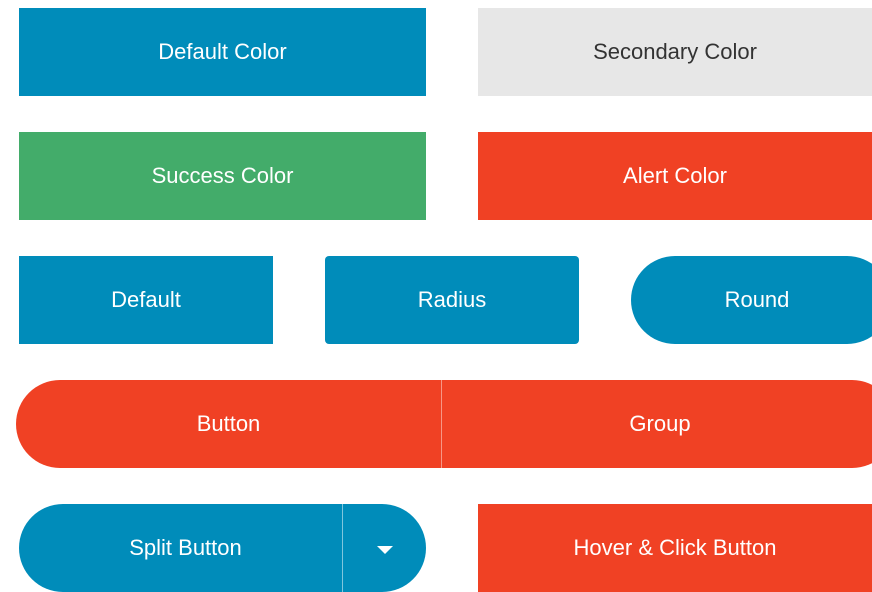 This screenshot has width=872, height=592. What do you see at coordinates (222, 176) in the screenshot?
I see `success-color-button: Success Color` at bounding box center [222, 176].